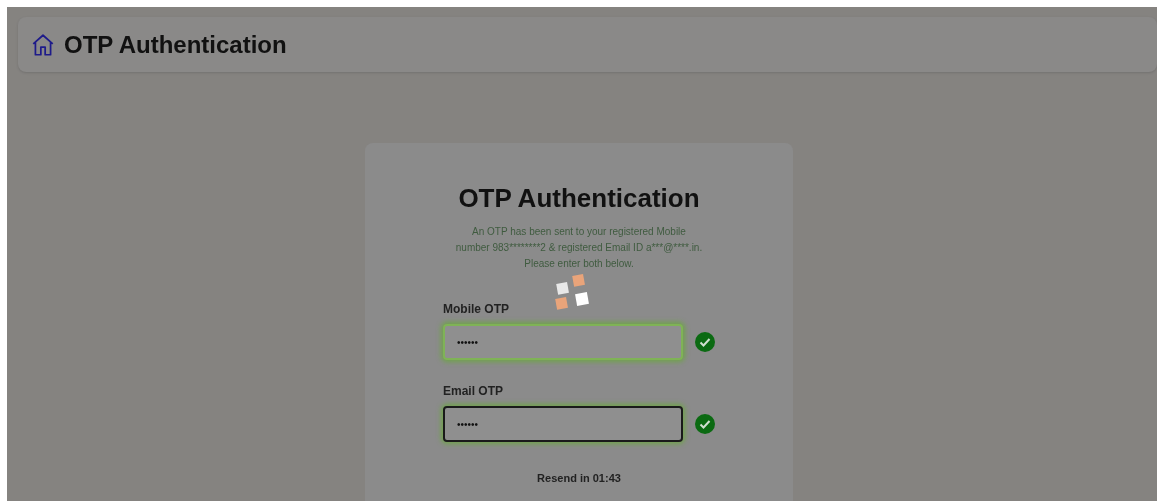 The height and width of the screenshot is (501, 1157). Describe the element at coordinates (579, 248) in the screenshot. I see `otp-message: An OTP has been sent to your registered Mobile number 983********2 & registered Email ID a***@****.in. Please enter both below.` at that location.